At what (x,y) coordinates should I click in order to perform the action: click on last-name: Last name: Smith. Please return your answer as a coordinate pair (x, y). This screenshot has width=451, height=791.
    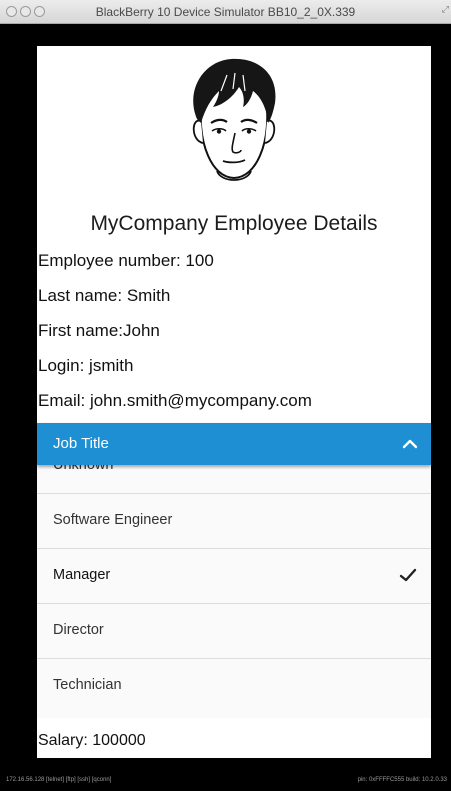
    Looking at the image, I should click on (104, 295).